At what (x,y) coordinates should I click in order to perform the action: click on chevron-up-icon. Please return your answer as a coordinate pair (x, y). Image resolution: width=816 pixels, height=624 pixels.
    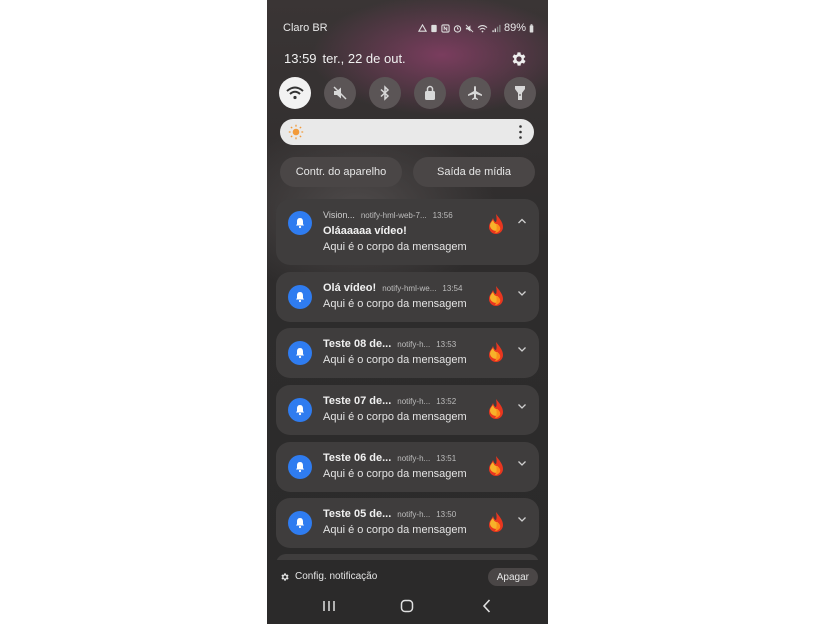
    Looking at the image, I should click on (522, 218).